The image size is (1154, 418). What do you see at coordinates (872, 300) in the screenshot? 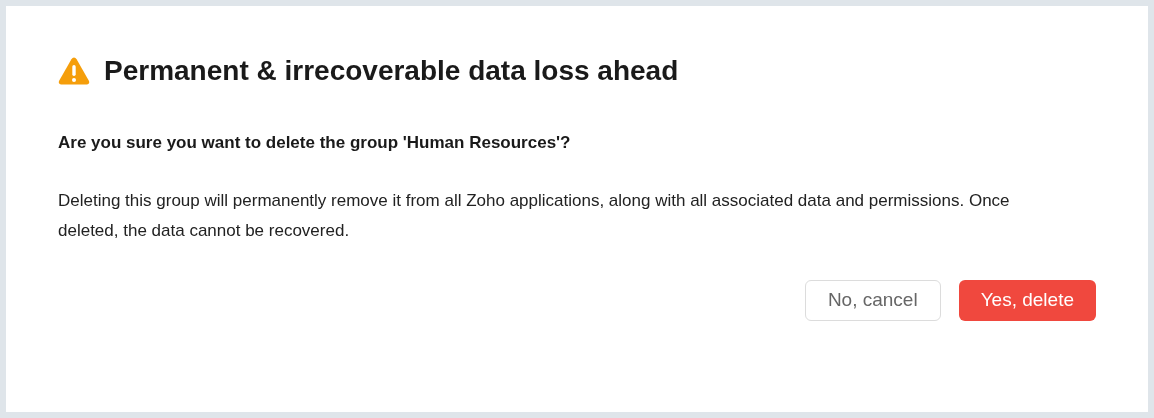
I see `cancel-button: No, cancel` at bounding box center [872, 300].